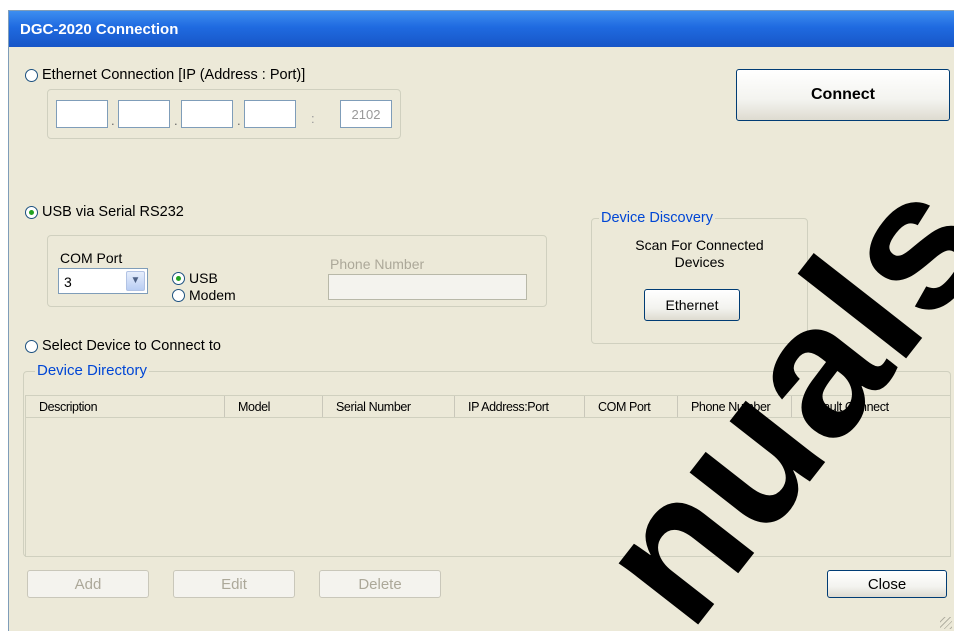  What do you see at coordinates (207, 114) in the screenshot?
I see `ip-octet-3-input` at bounding box center [207, 114].